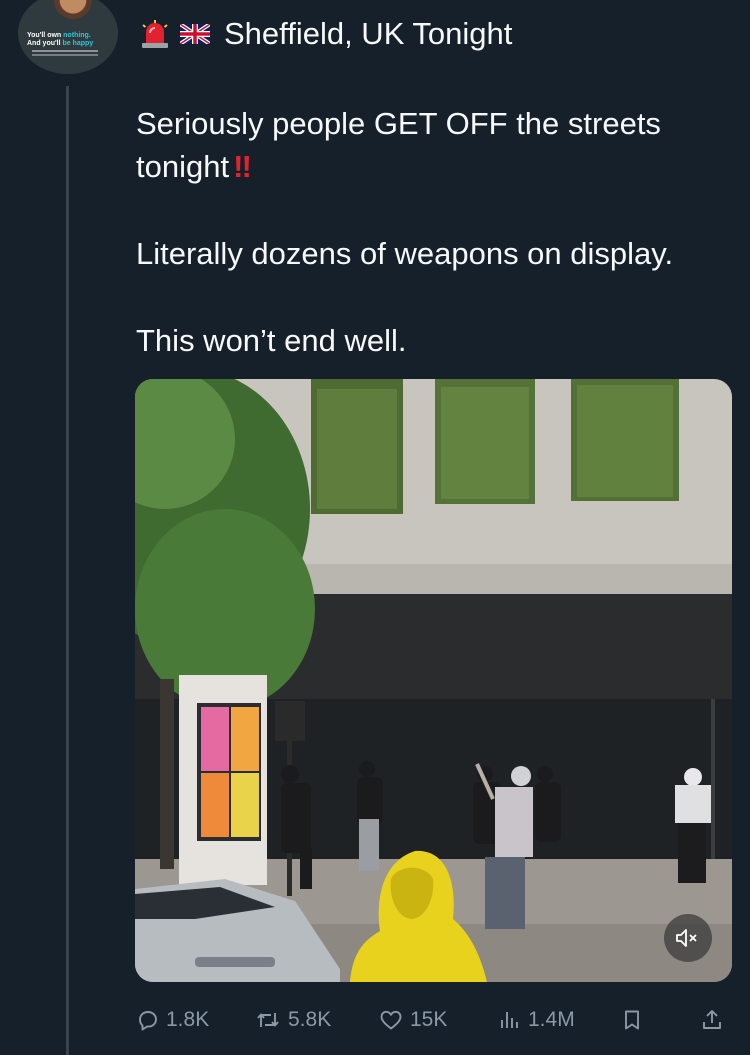 The height and width of the screenshot is (1055, 750). I want to click on reply-button: 1.8K, so click(172, 1020).